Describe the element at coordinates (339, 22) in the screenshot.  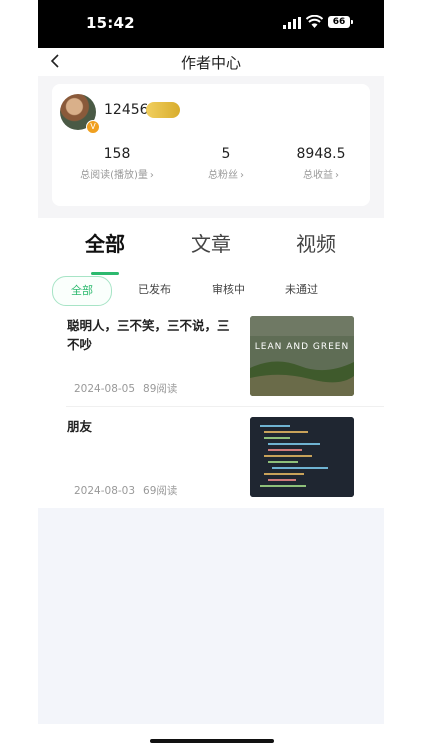
I see `battery-icon: 66` at that location.